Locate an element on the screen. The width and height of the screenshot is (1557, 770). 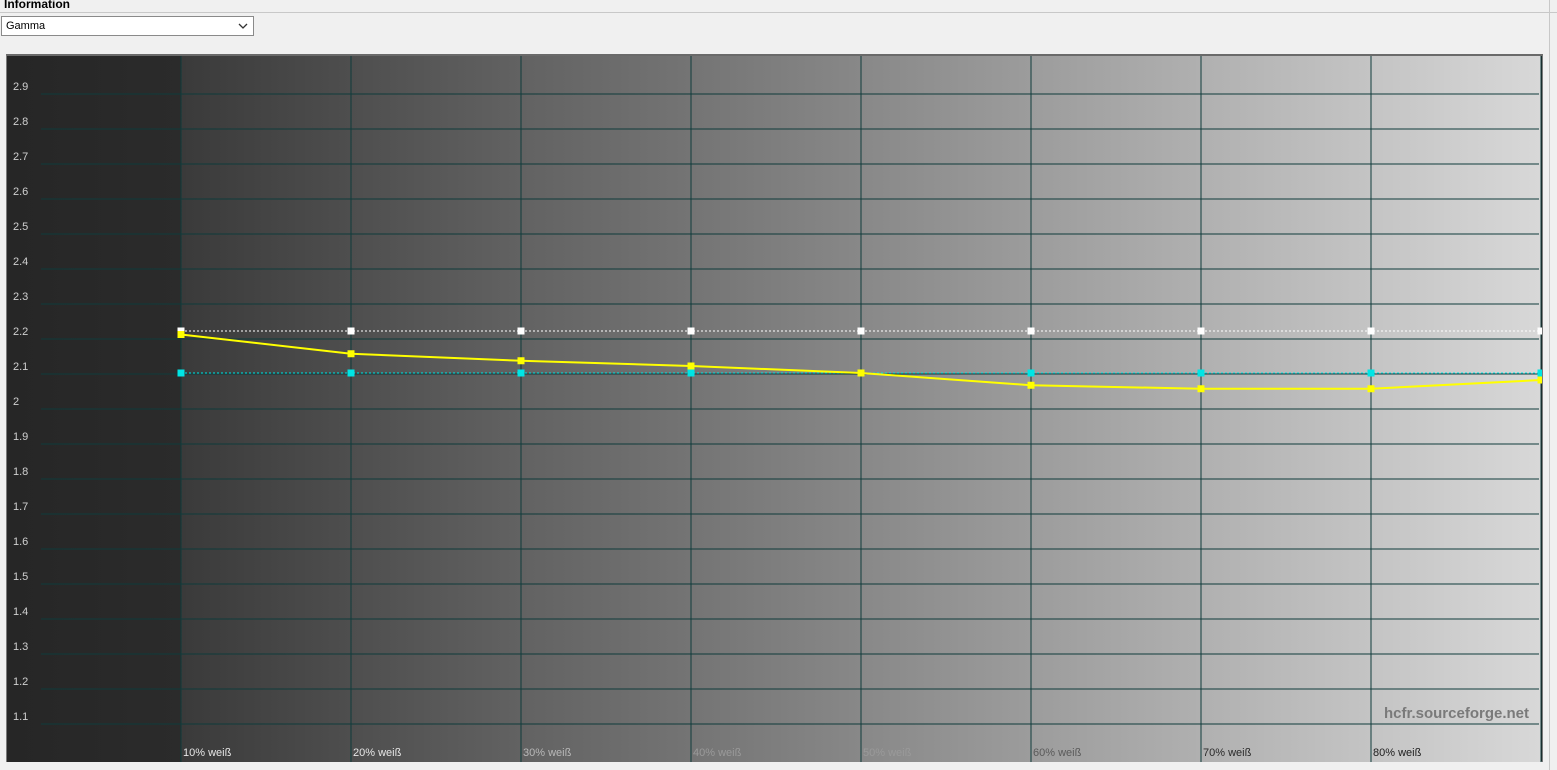
y-tick-label: 2.6 is located at coordinates (20, 192).